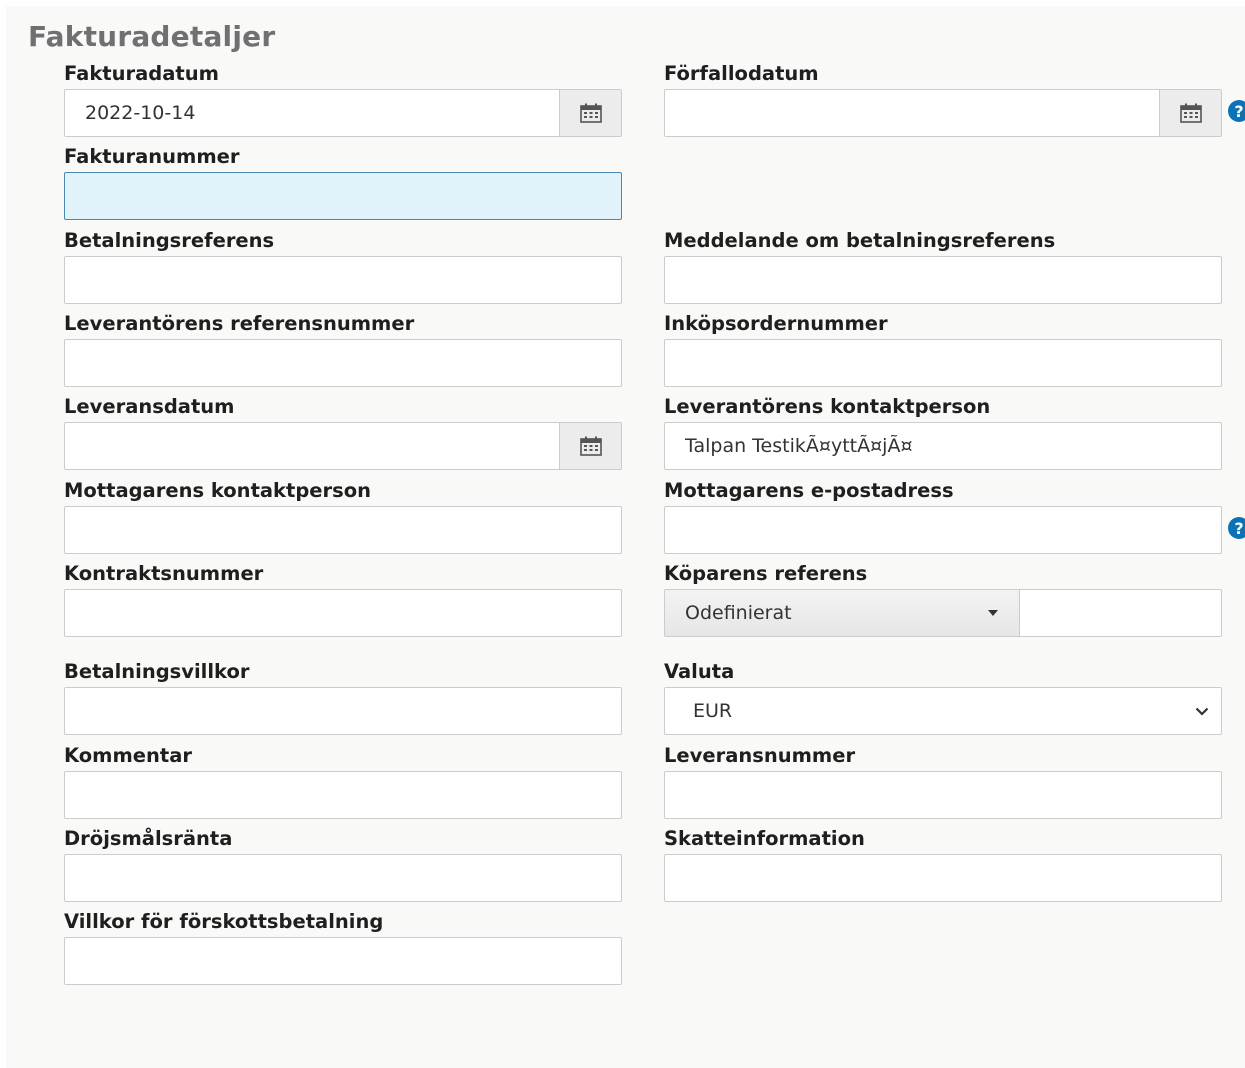  I want to click on delivery-number-input, so click(943, 795).